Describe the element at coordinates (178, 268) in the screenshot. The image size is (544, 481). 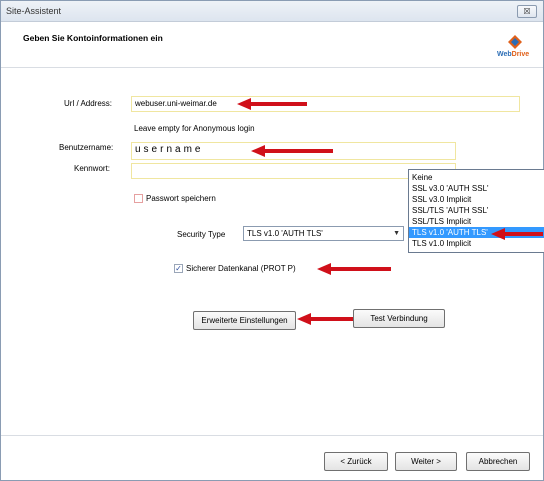
I see `secure-channel-checkbox: ✓` at that location.